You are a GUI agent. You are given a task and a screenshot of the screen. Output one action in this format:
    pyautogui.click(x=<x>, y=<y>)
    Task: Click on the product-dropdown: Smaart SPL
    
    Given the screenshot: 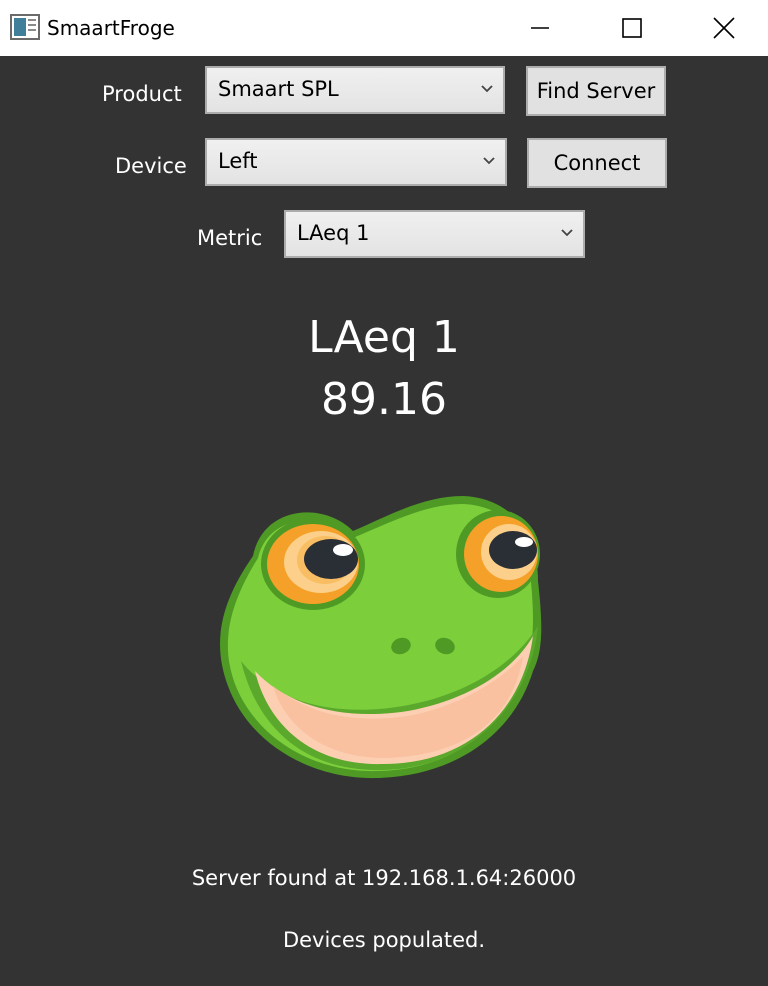 What is the action you would take?
    pyautogui.click(x=355, y=90)
    